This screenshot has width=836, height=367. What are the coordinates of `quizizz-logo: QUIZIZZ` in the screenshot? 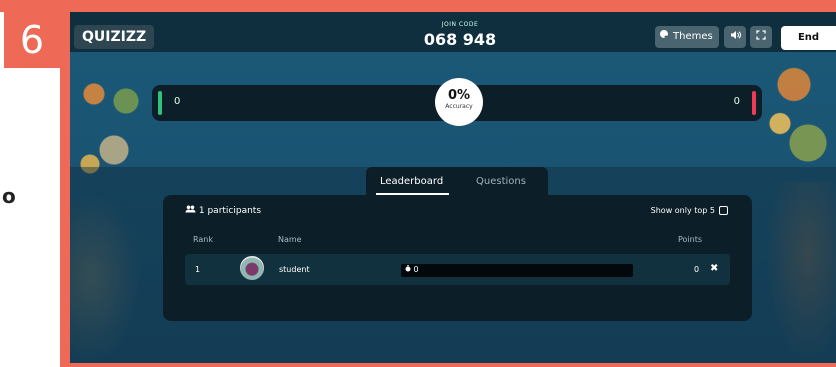 It's located at (114, 37).